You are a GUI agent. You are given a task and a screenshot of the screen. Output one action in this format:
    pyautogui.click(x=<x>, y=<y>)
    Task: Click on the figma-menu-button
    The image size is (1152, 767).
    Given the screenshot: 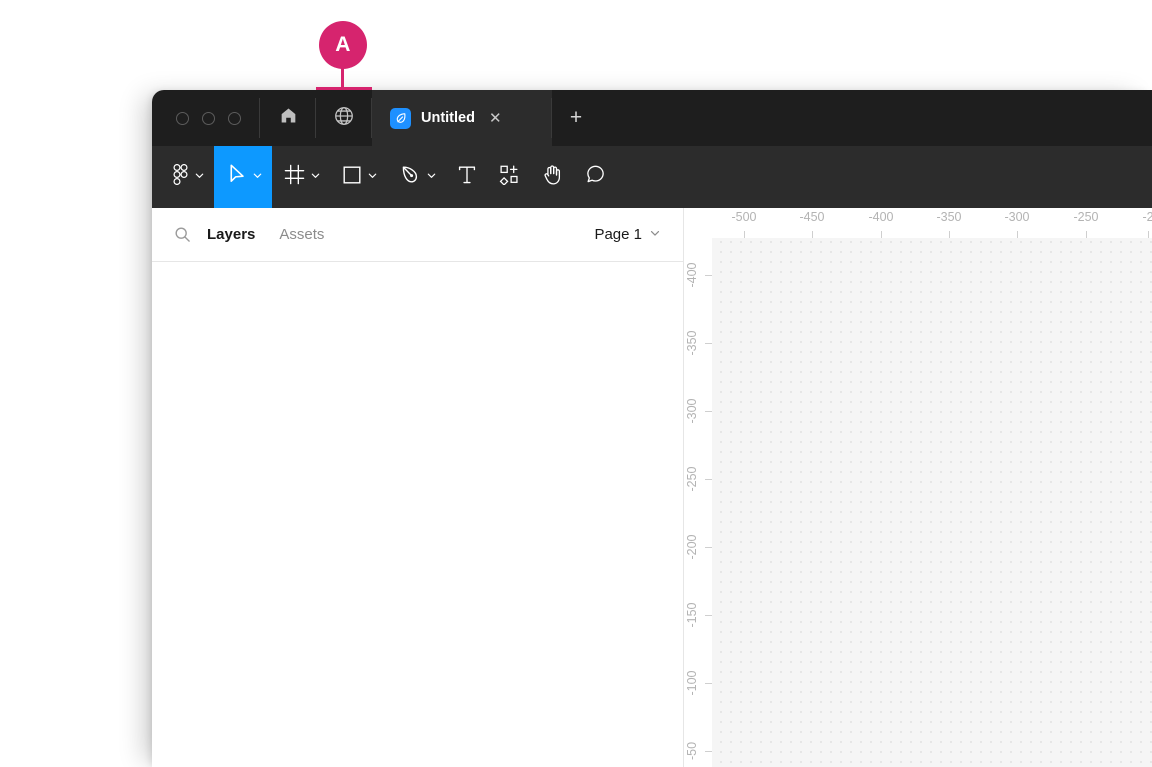 What is the action you would take?
    pyautogui.click(x=187, y=177)
    